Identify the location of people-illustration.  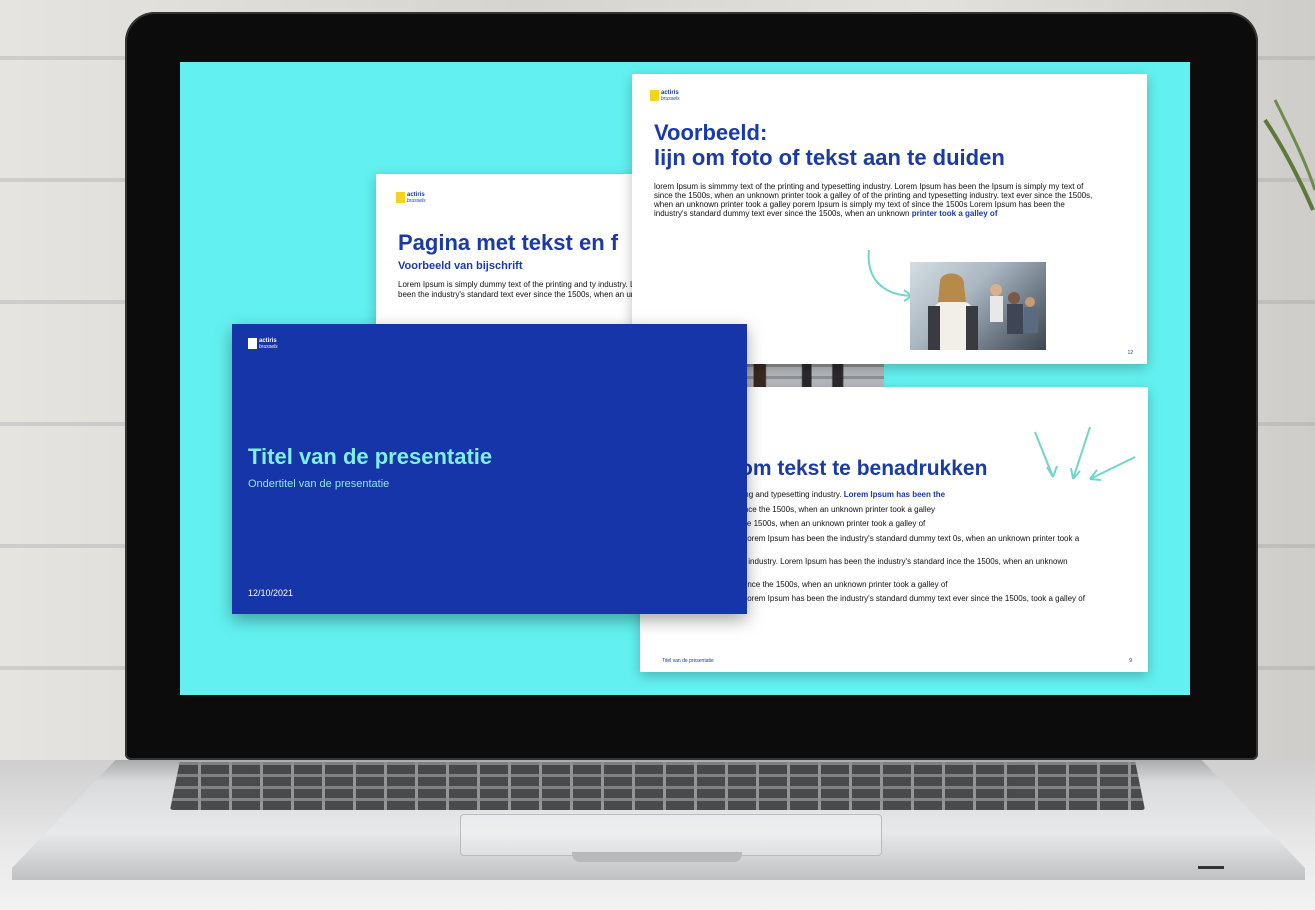
(983, 311).